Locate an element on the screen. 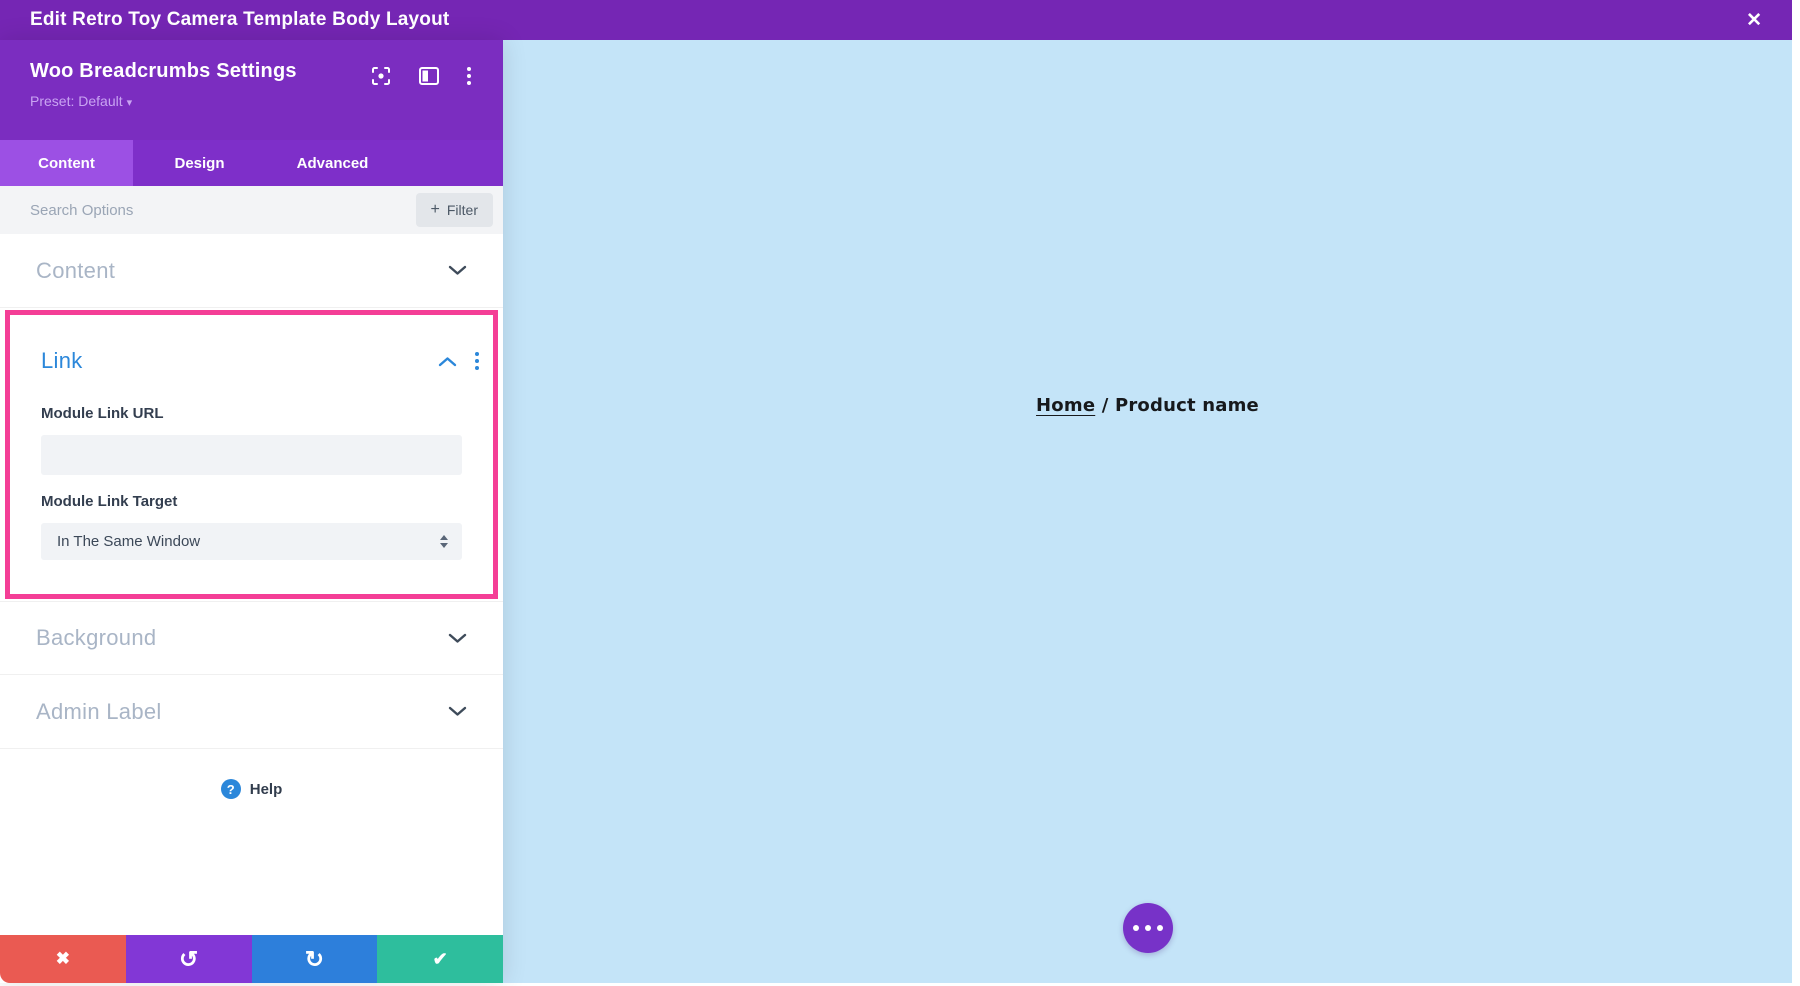  filter-button: + Filter is located at coordinates (454, 210).